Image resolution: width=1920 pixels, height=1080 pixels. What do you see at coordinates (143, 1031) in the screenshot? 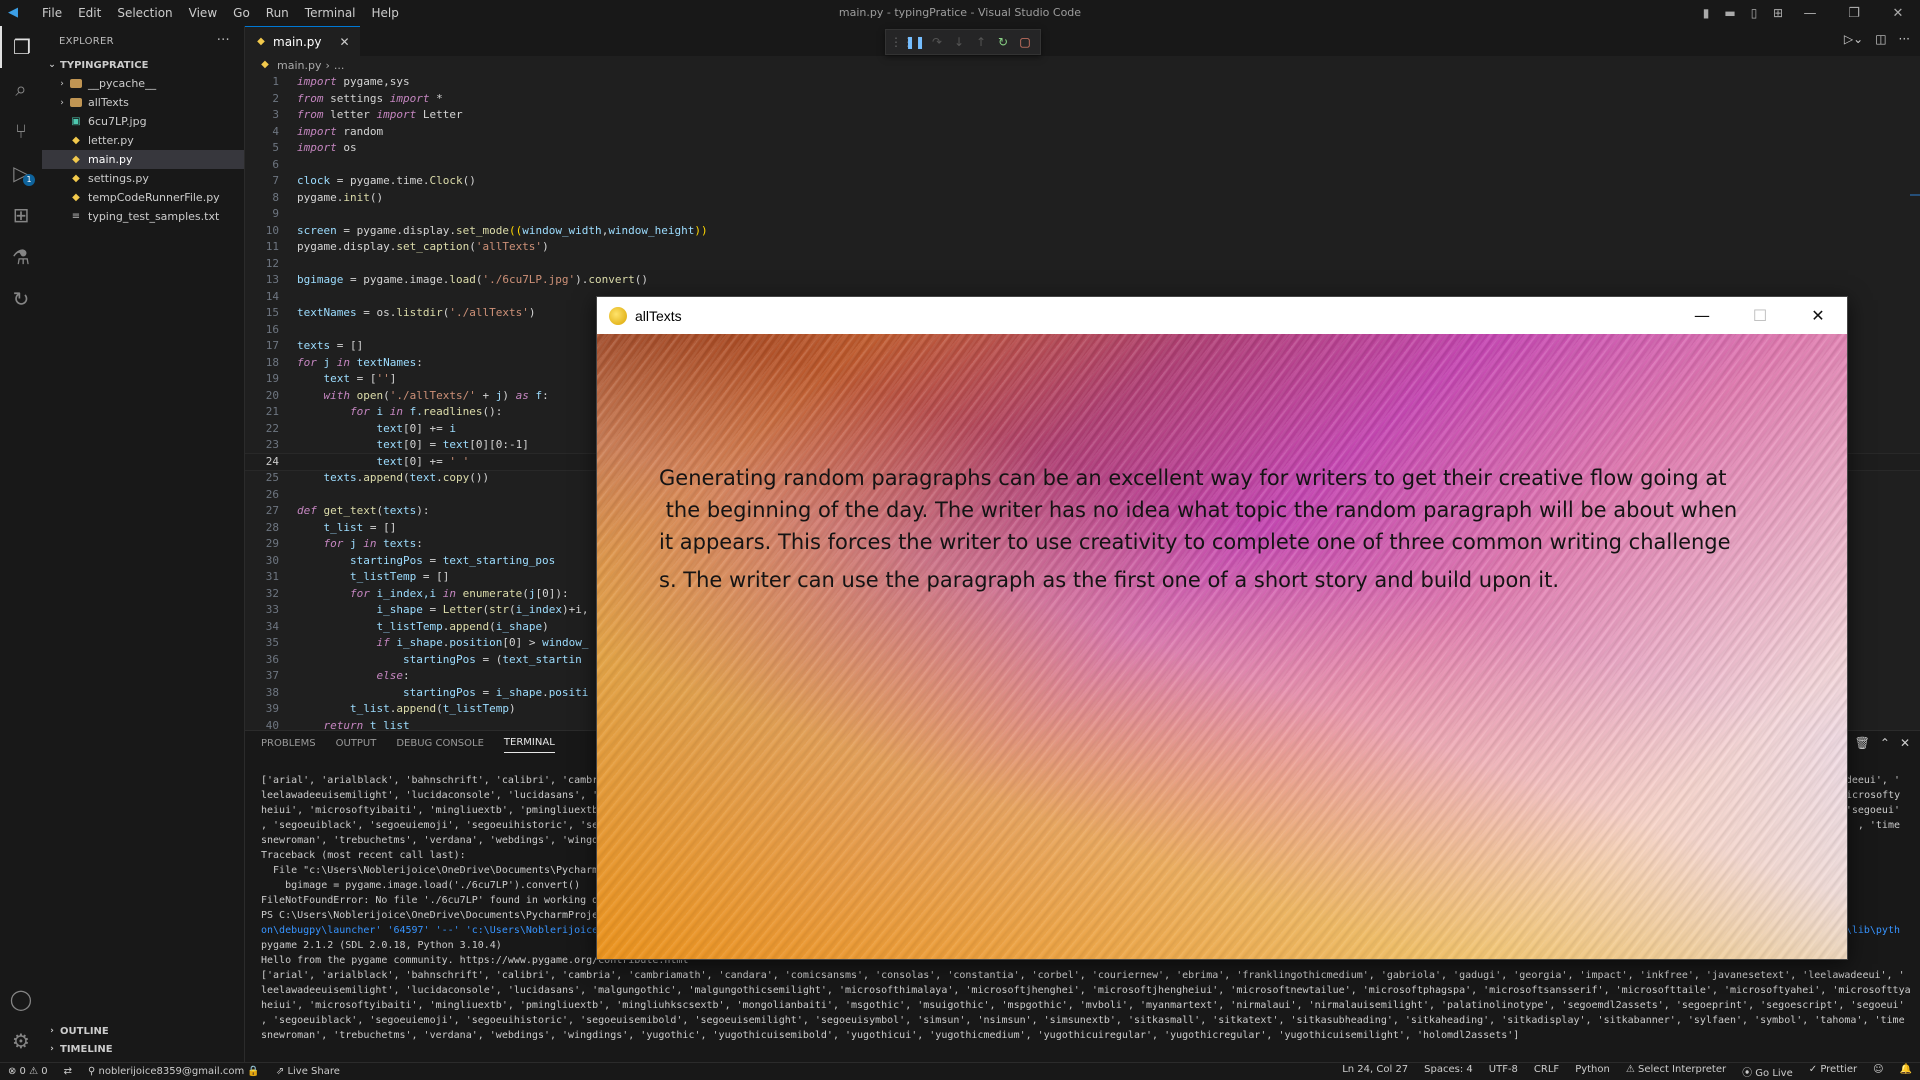
I see `outline-section: › OUTLINE` at bounding box center [143, 1031].